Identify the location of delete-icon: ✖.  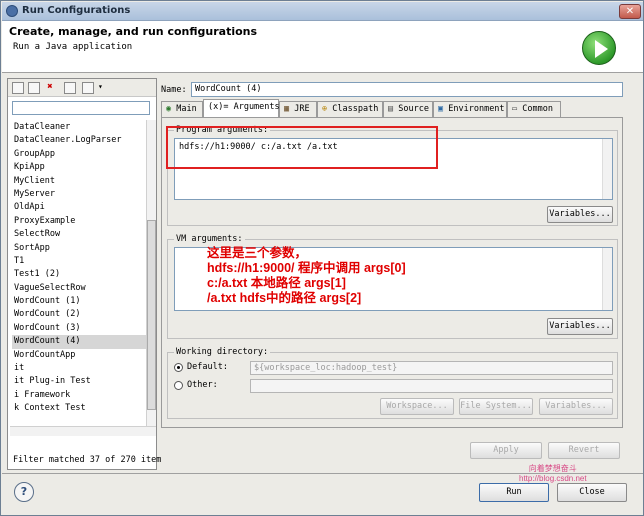
(50, 88).